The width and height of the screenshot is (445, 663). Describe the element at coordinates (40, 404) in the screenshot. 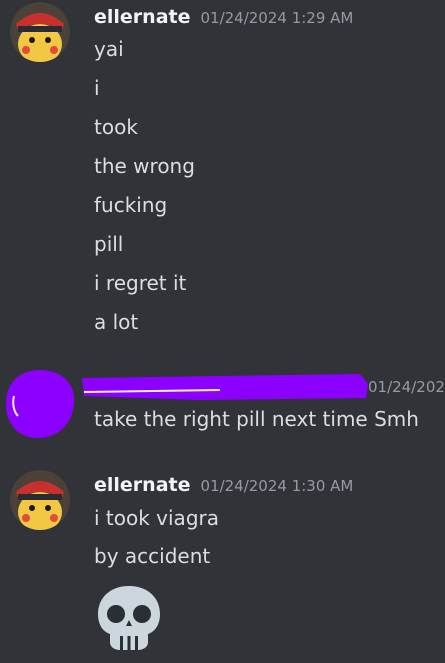

I see `redacted-avatar-scribble` at that location.